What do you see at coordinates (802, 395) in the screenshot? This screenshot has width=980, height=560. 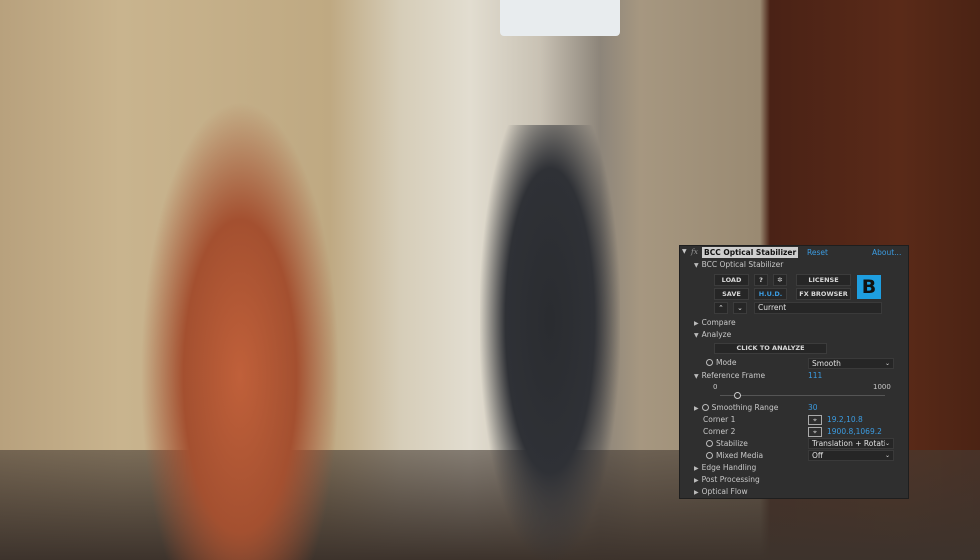 I see `reference-frame-slider` at bounding box center [802, 395].